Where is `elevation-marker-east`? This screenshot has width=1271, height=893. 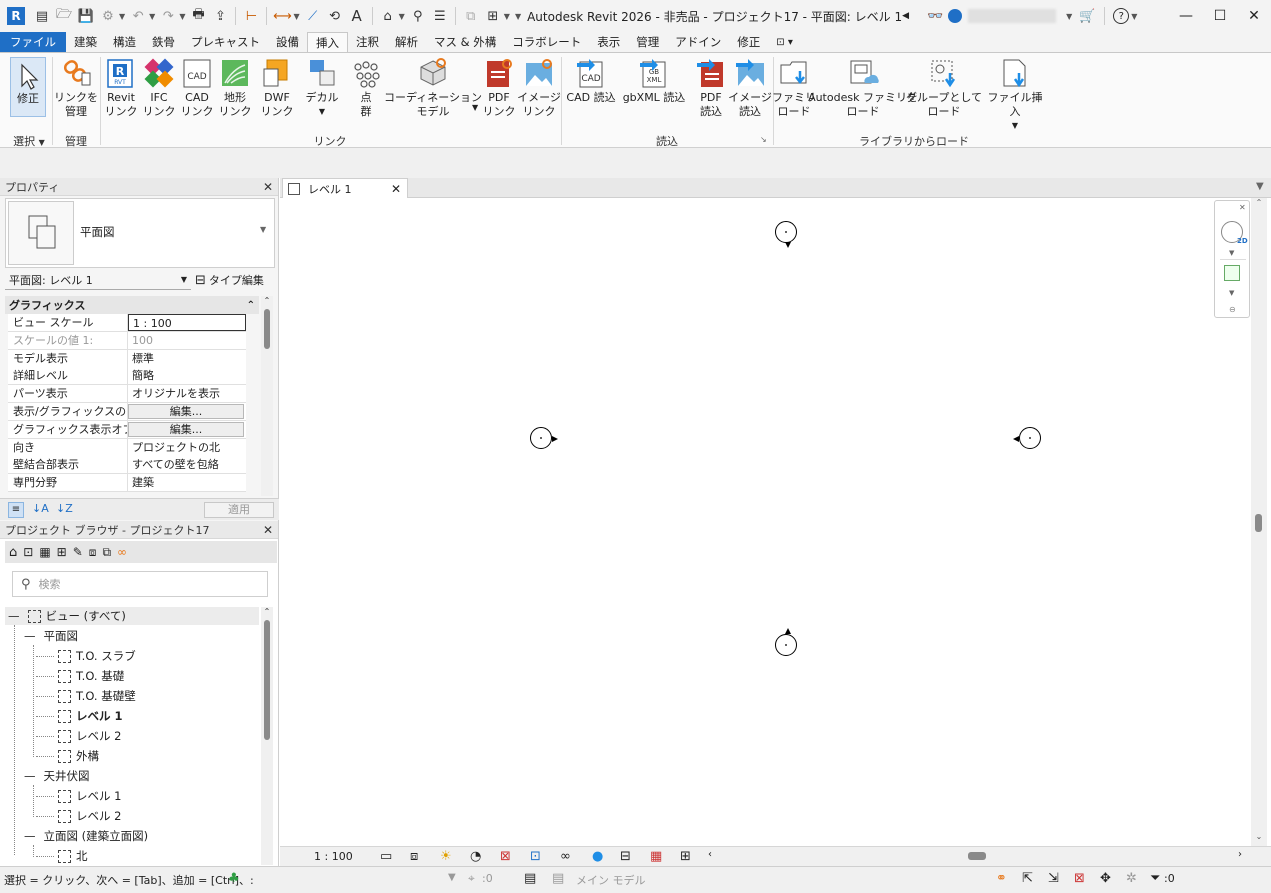
elevation-marker-east is located at coordinates (1030, 438).